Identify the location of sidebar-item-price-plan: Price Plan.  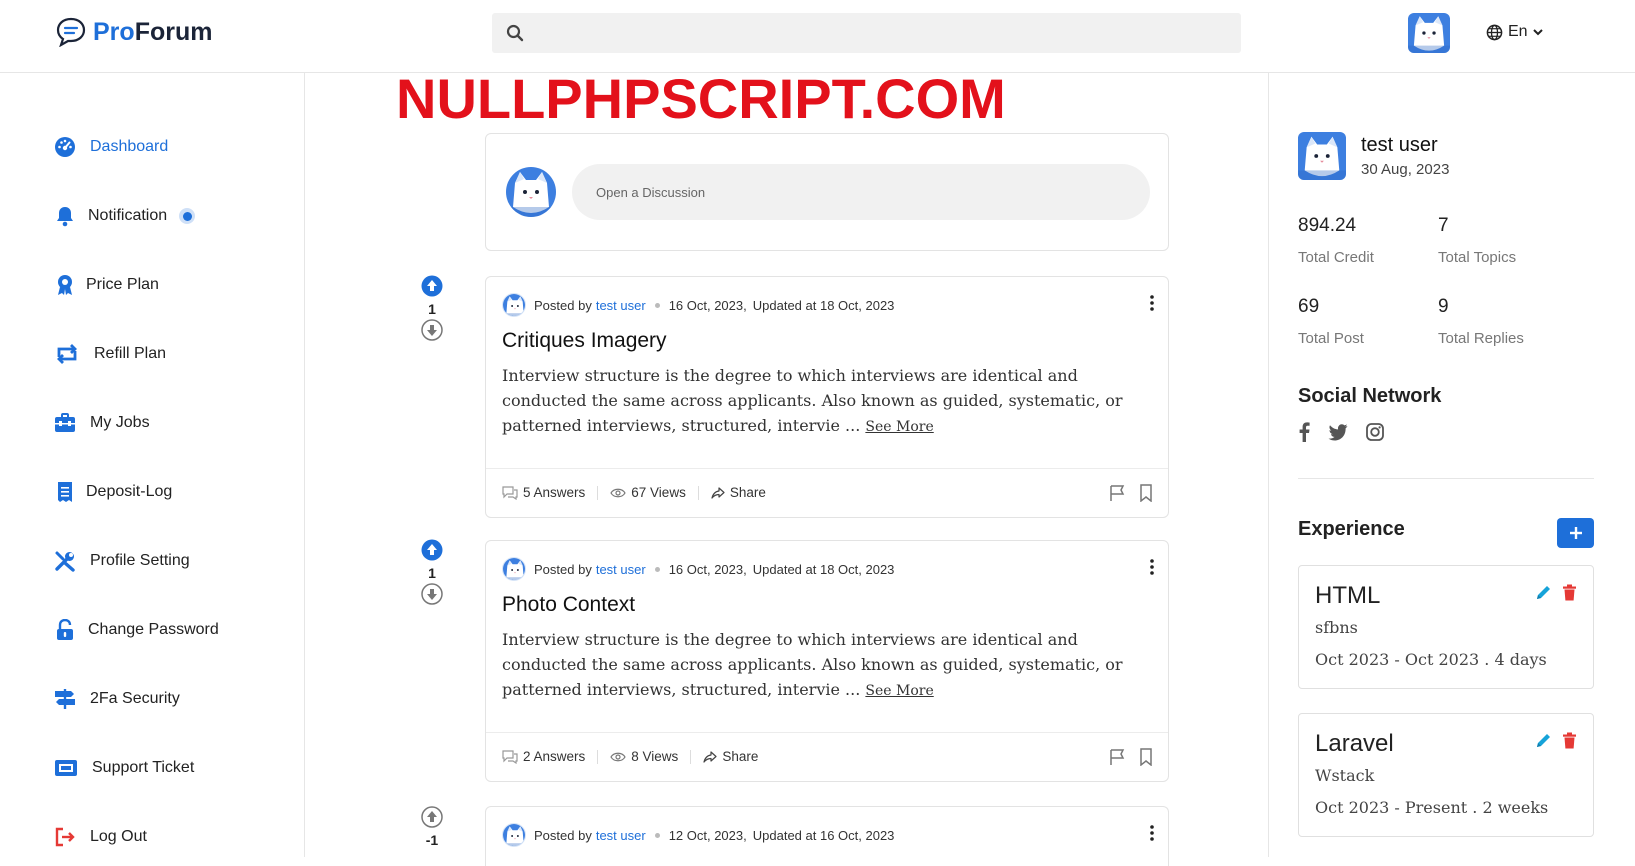
(106, 285).